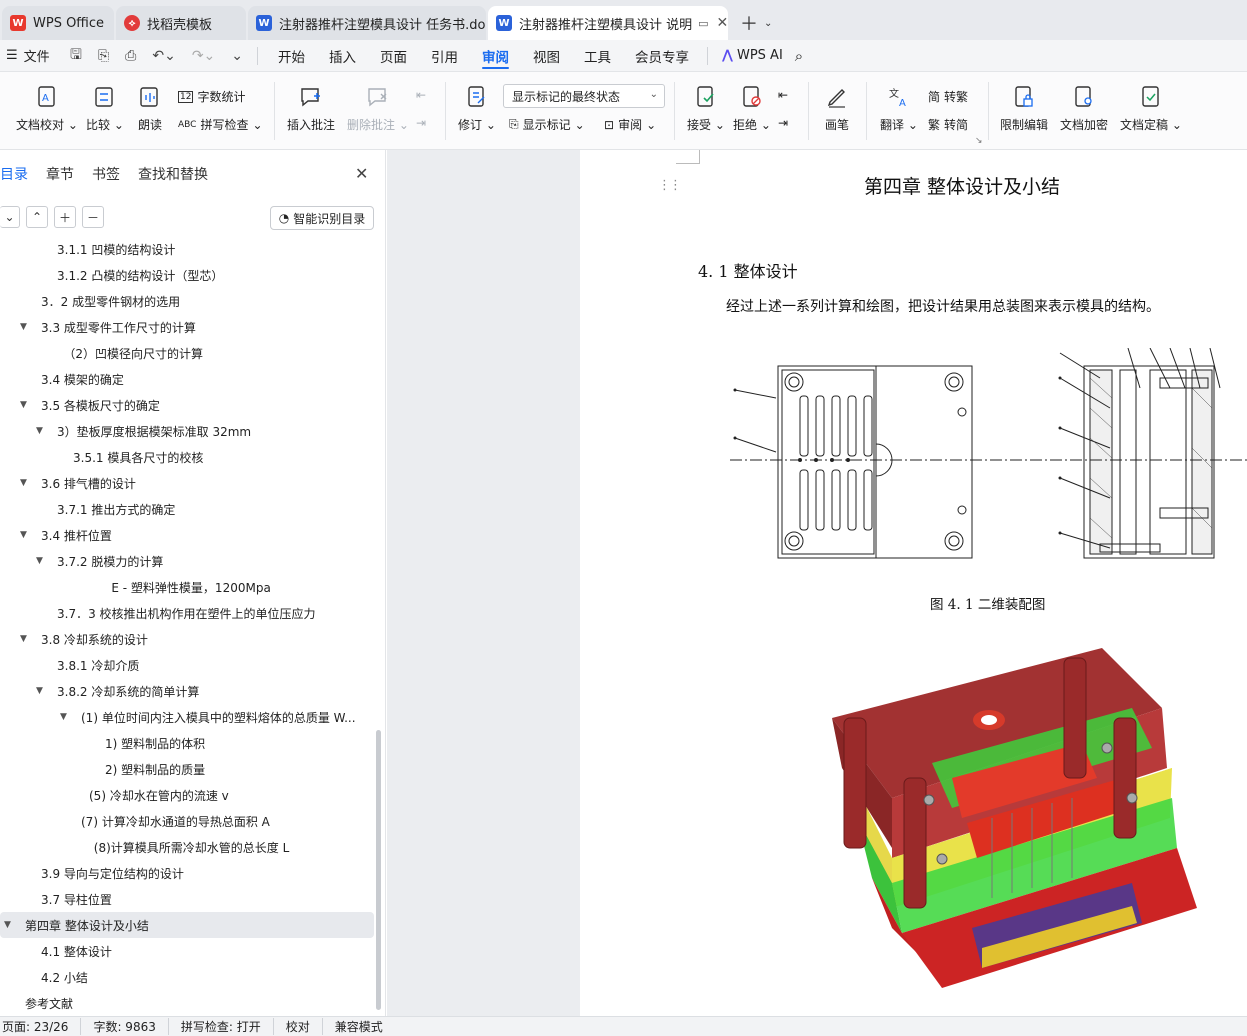 The height and width of the screenshot is (1036, 1247). I want to click on nav-tab-toc: 目录, so click(14, 174).